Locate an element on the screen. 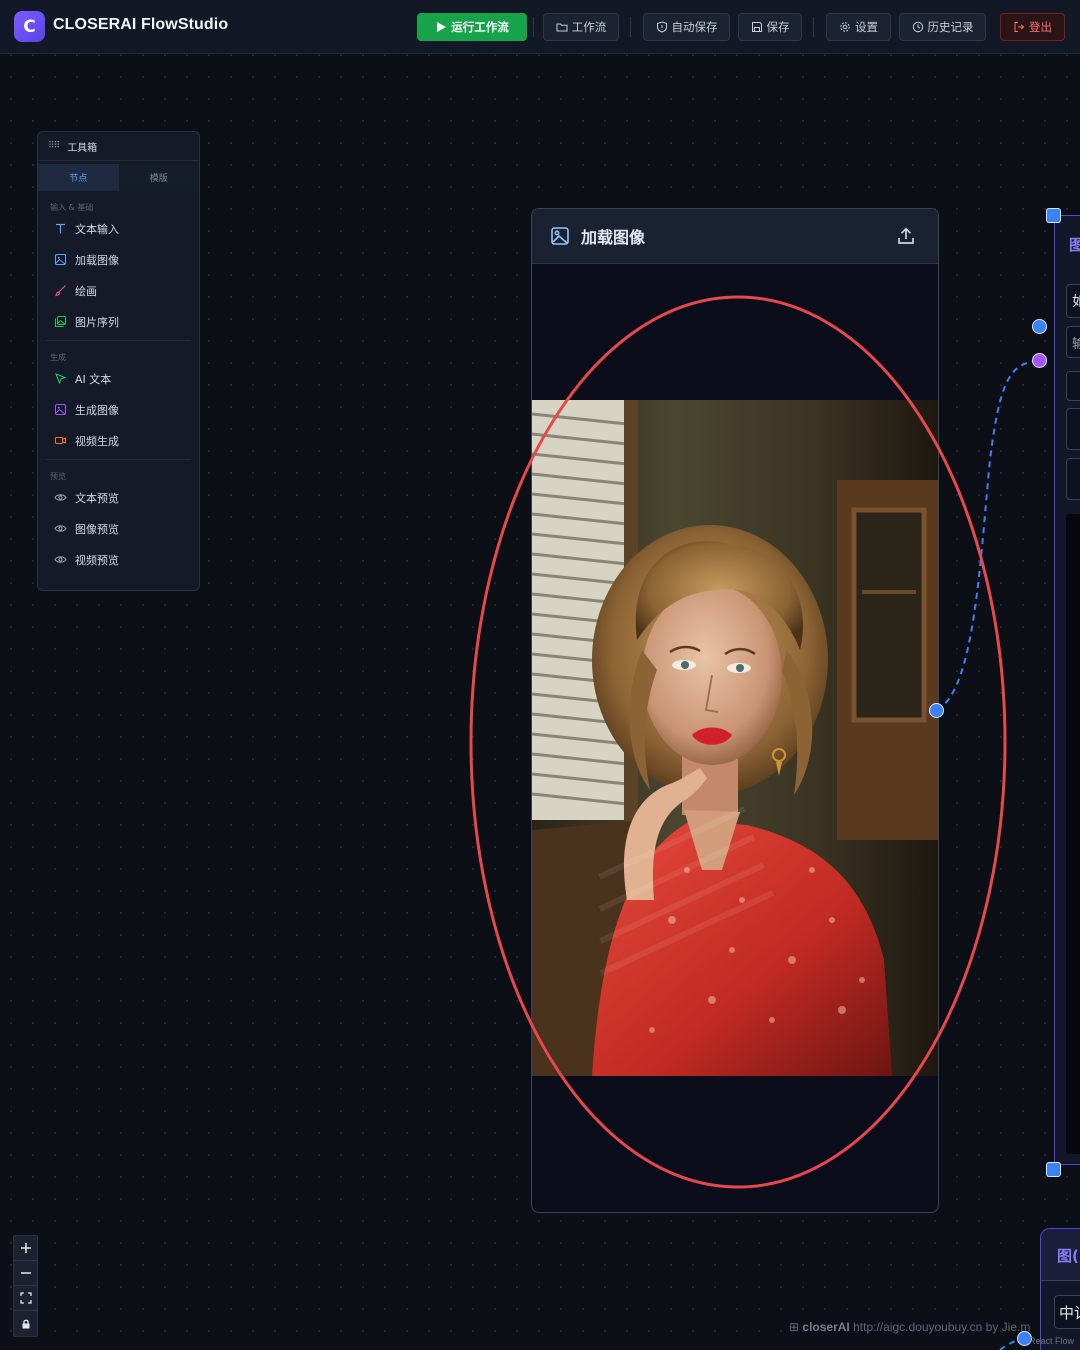 The image size is (1080, 1350). lock-button is located at coordinates (25, 1323).